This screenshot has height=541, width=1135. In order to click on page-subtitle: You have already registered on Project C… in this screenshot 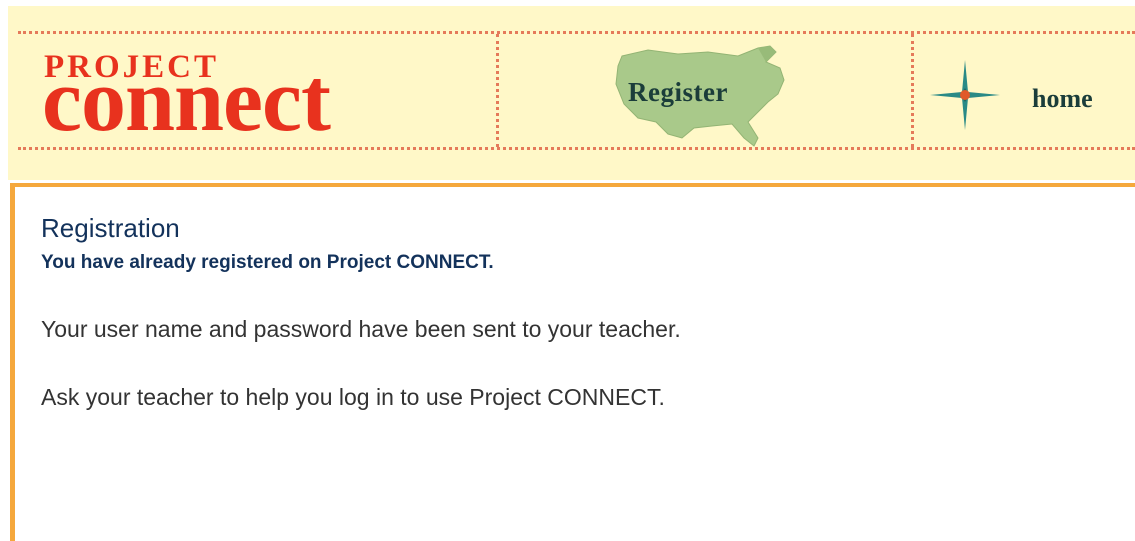, I will do `click(267, 262)`.